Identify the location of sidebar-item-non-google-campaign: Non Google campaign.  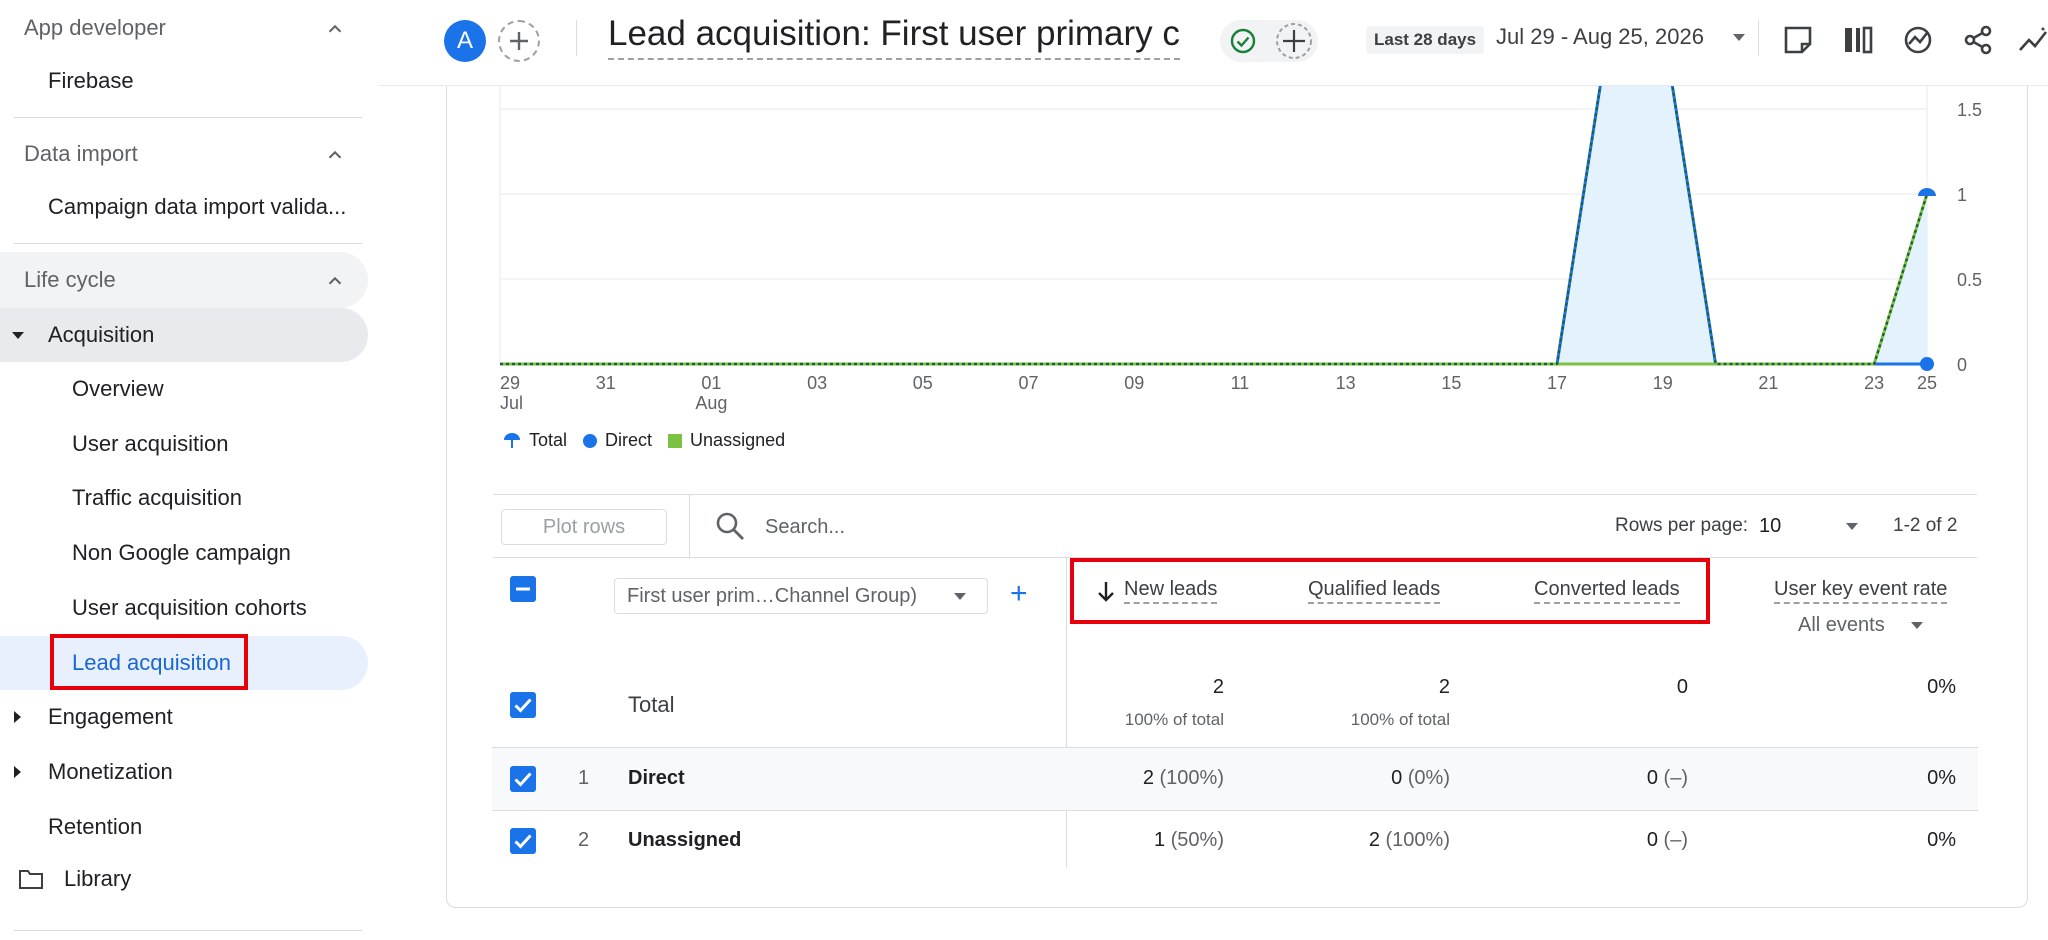
(181, 553).